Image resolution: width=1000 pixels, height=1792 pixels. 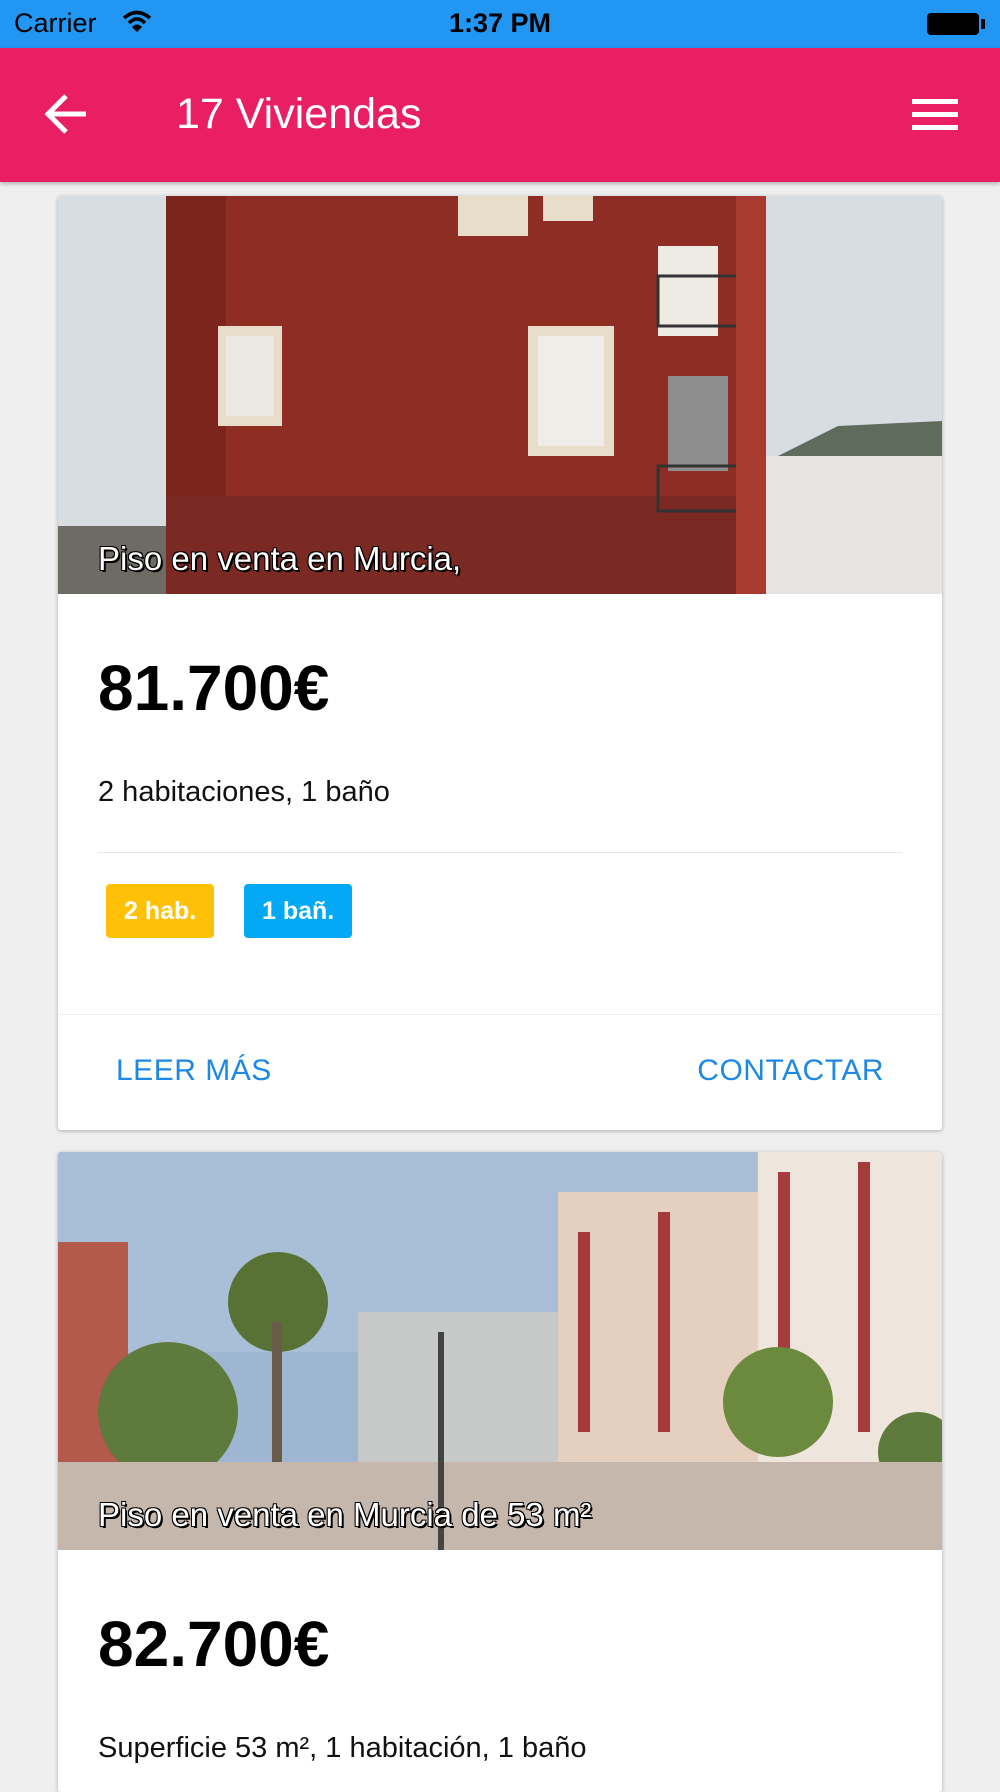 What do you see at coordinates (299, 114) in the screenshot?
I see `page-title: 17 Viviendas` at bounding box center [299, 114].